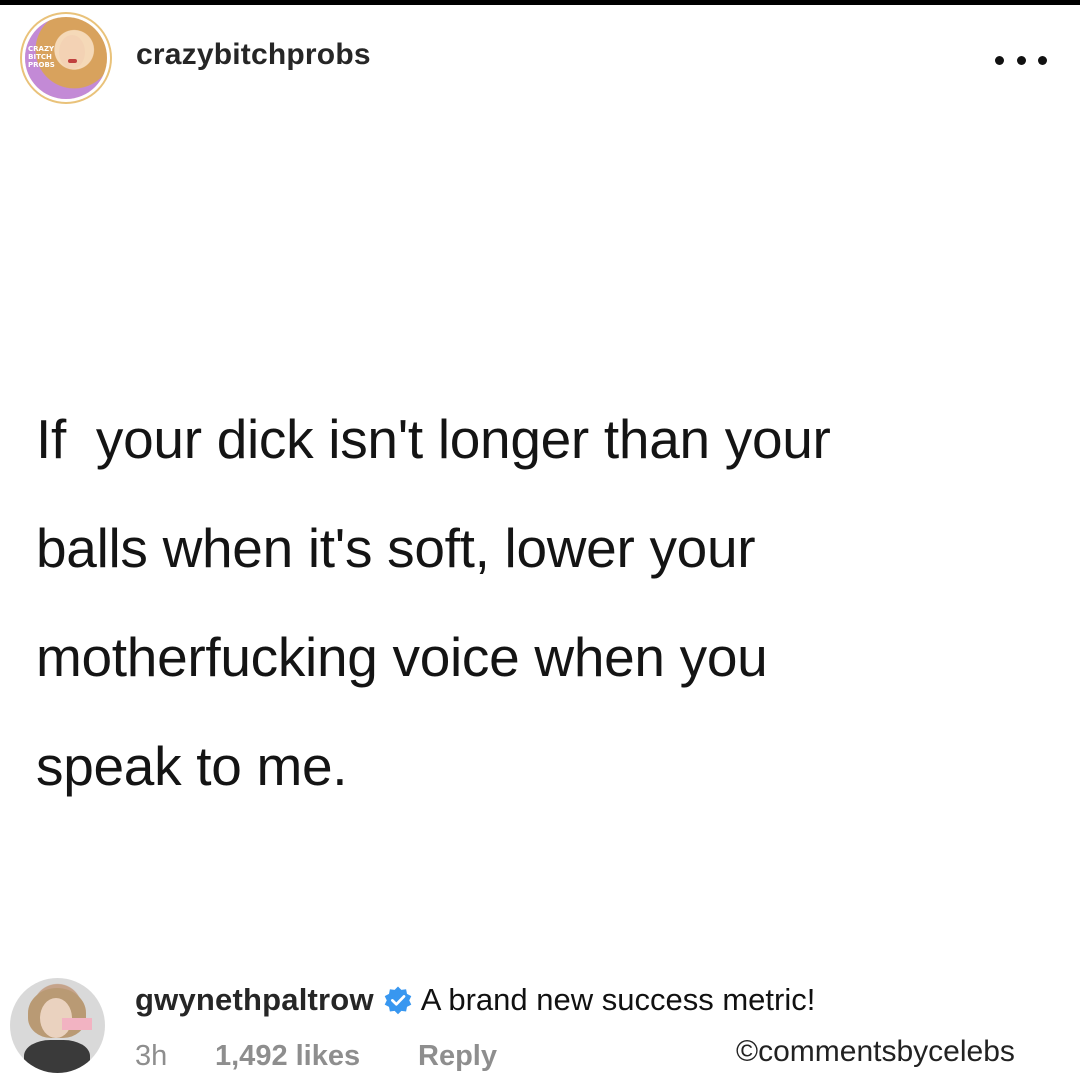 Image resolution: width=1080 pixels, height=1078 pixels. Describe the element at coordinates (77, 1024) in the screenshot. I see `avatar-background-sign` at that location.